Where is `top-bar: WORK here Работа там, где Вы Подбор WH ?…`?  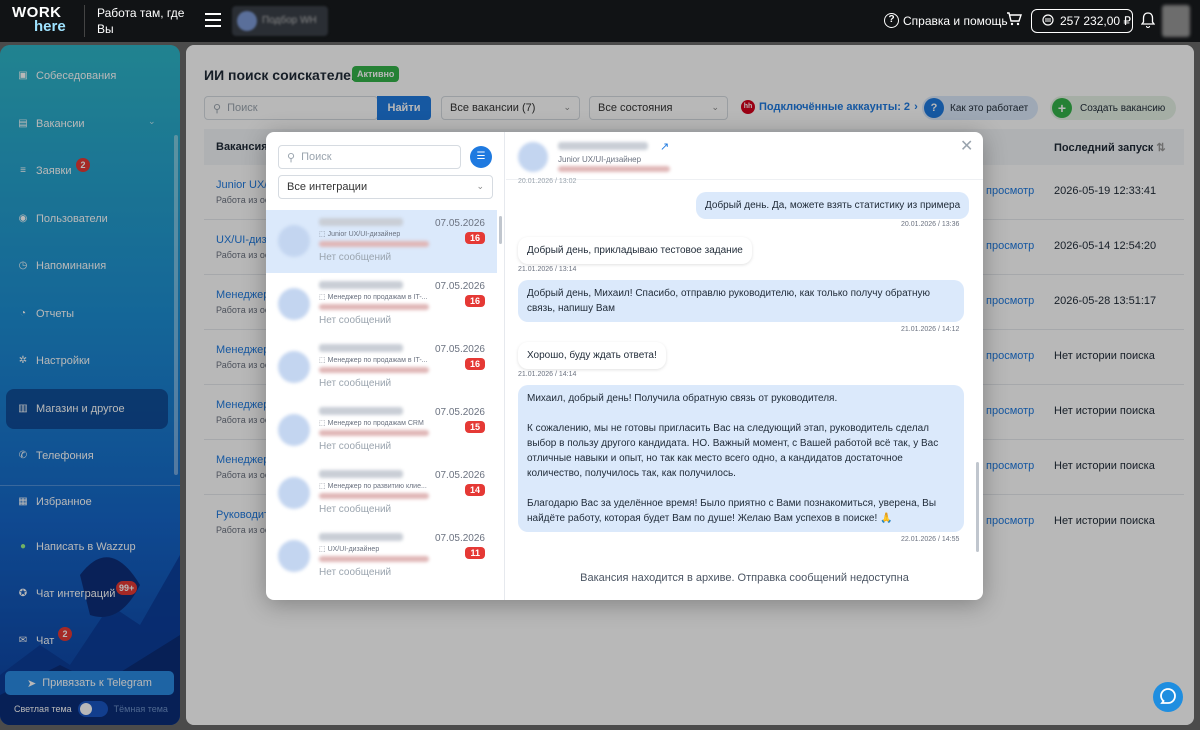
top-bar: WORK here Работа там, где Вы Подбор WH ?… is located at coordinates (600, 21).